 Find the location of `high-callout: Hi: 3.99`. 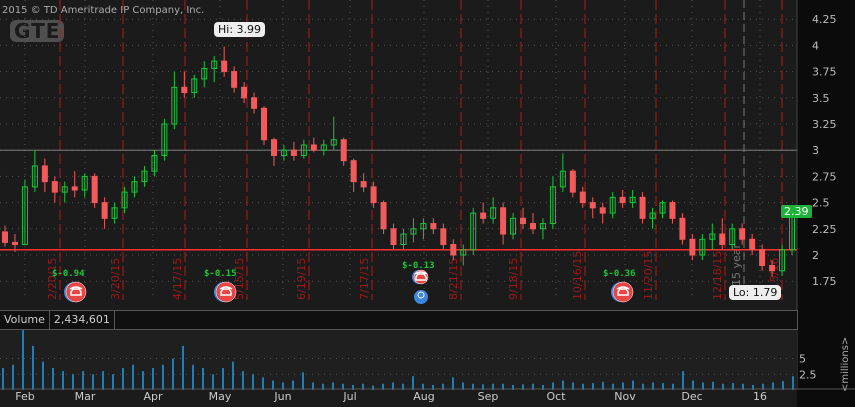

high-callout: Hi: 3.99 is located at coordinates (240, 29).